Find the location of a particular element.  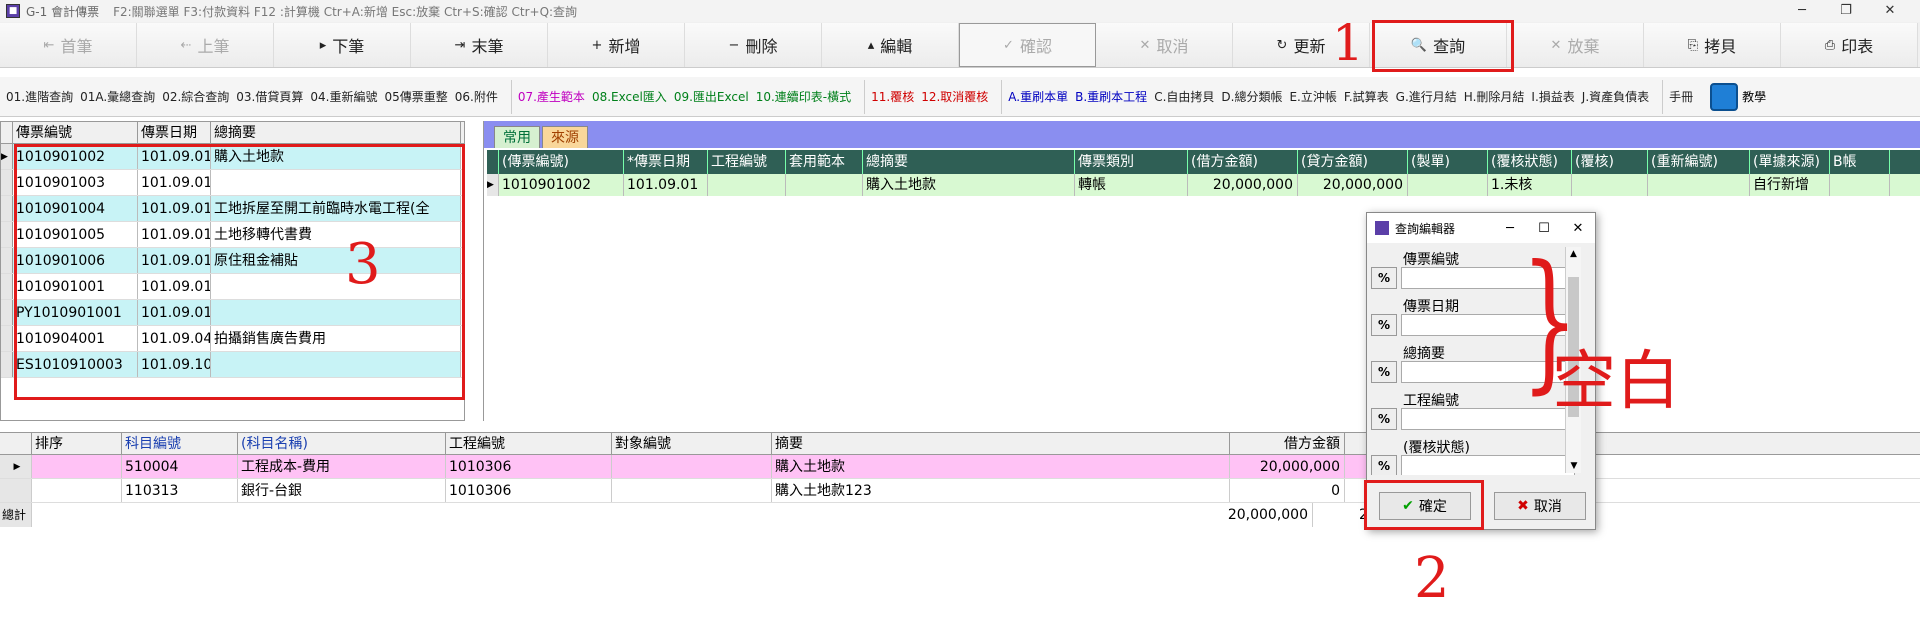

menu-item: D.總分類帳 is located at coordinates (1251, 96).